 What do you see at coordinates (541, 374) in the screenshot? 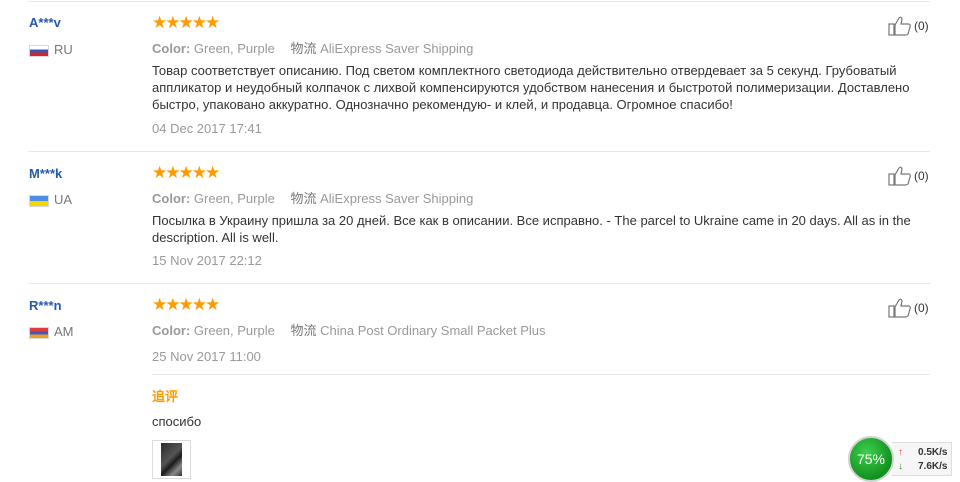
I see `additional-divider` at bounding box center [541, 374].